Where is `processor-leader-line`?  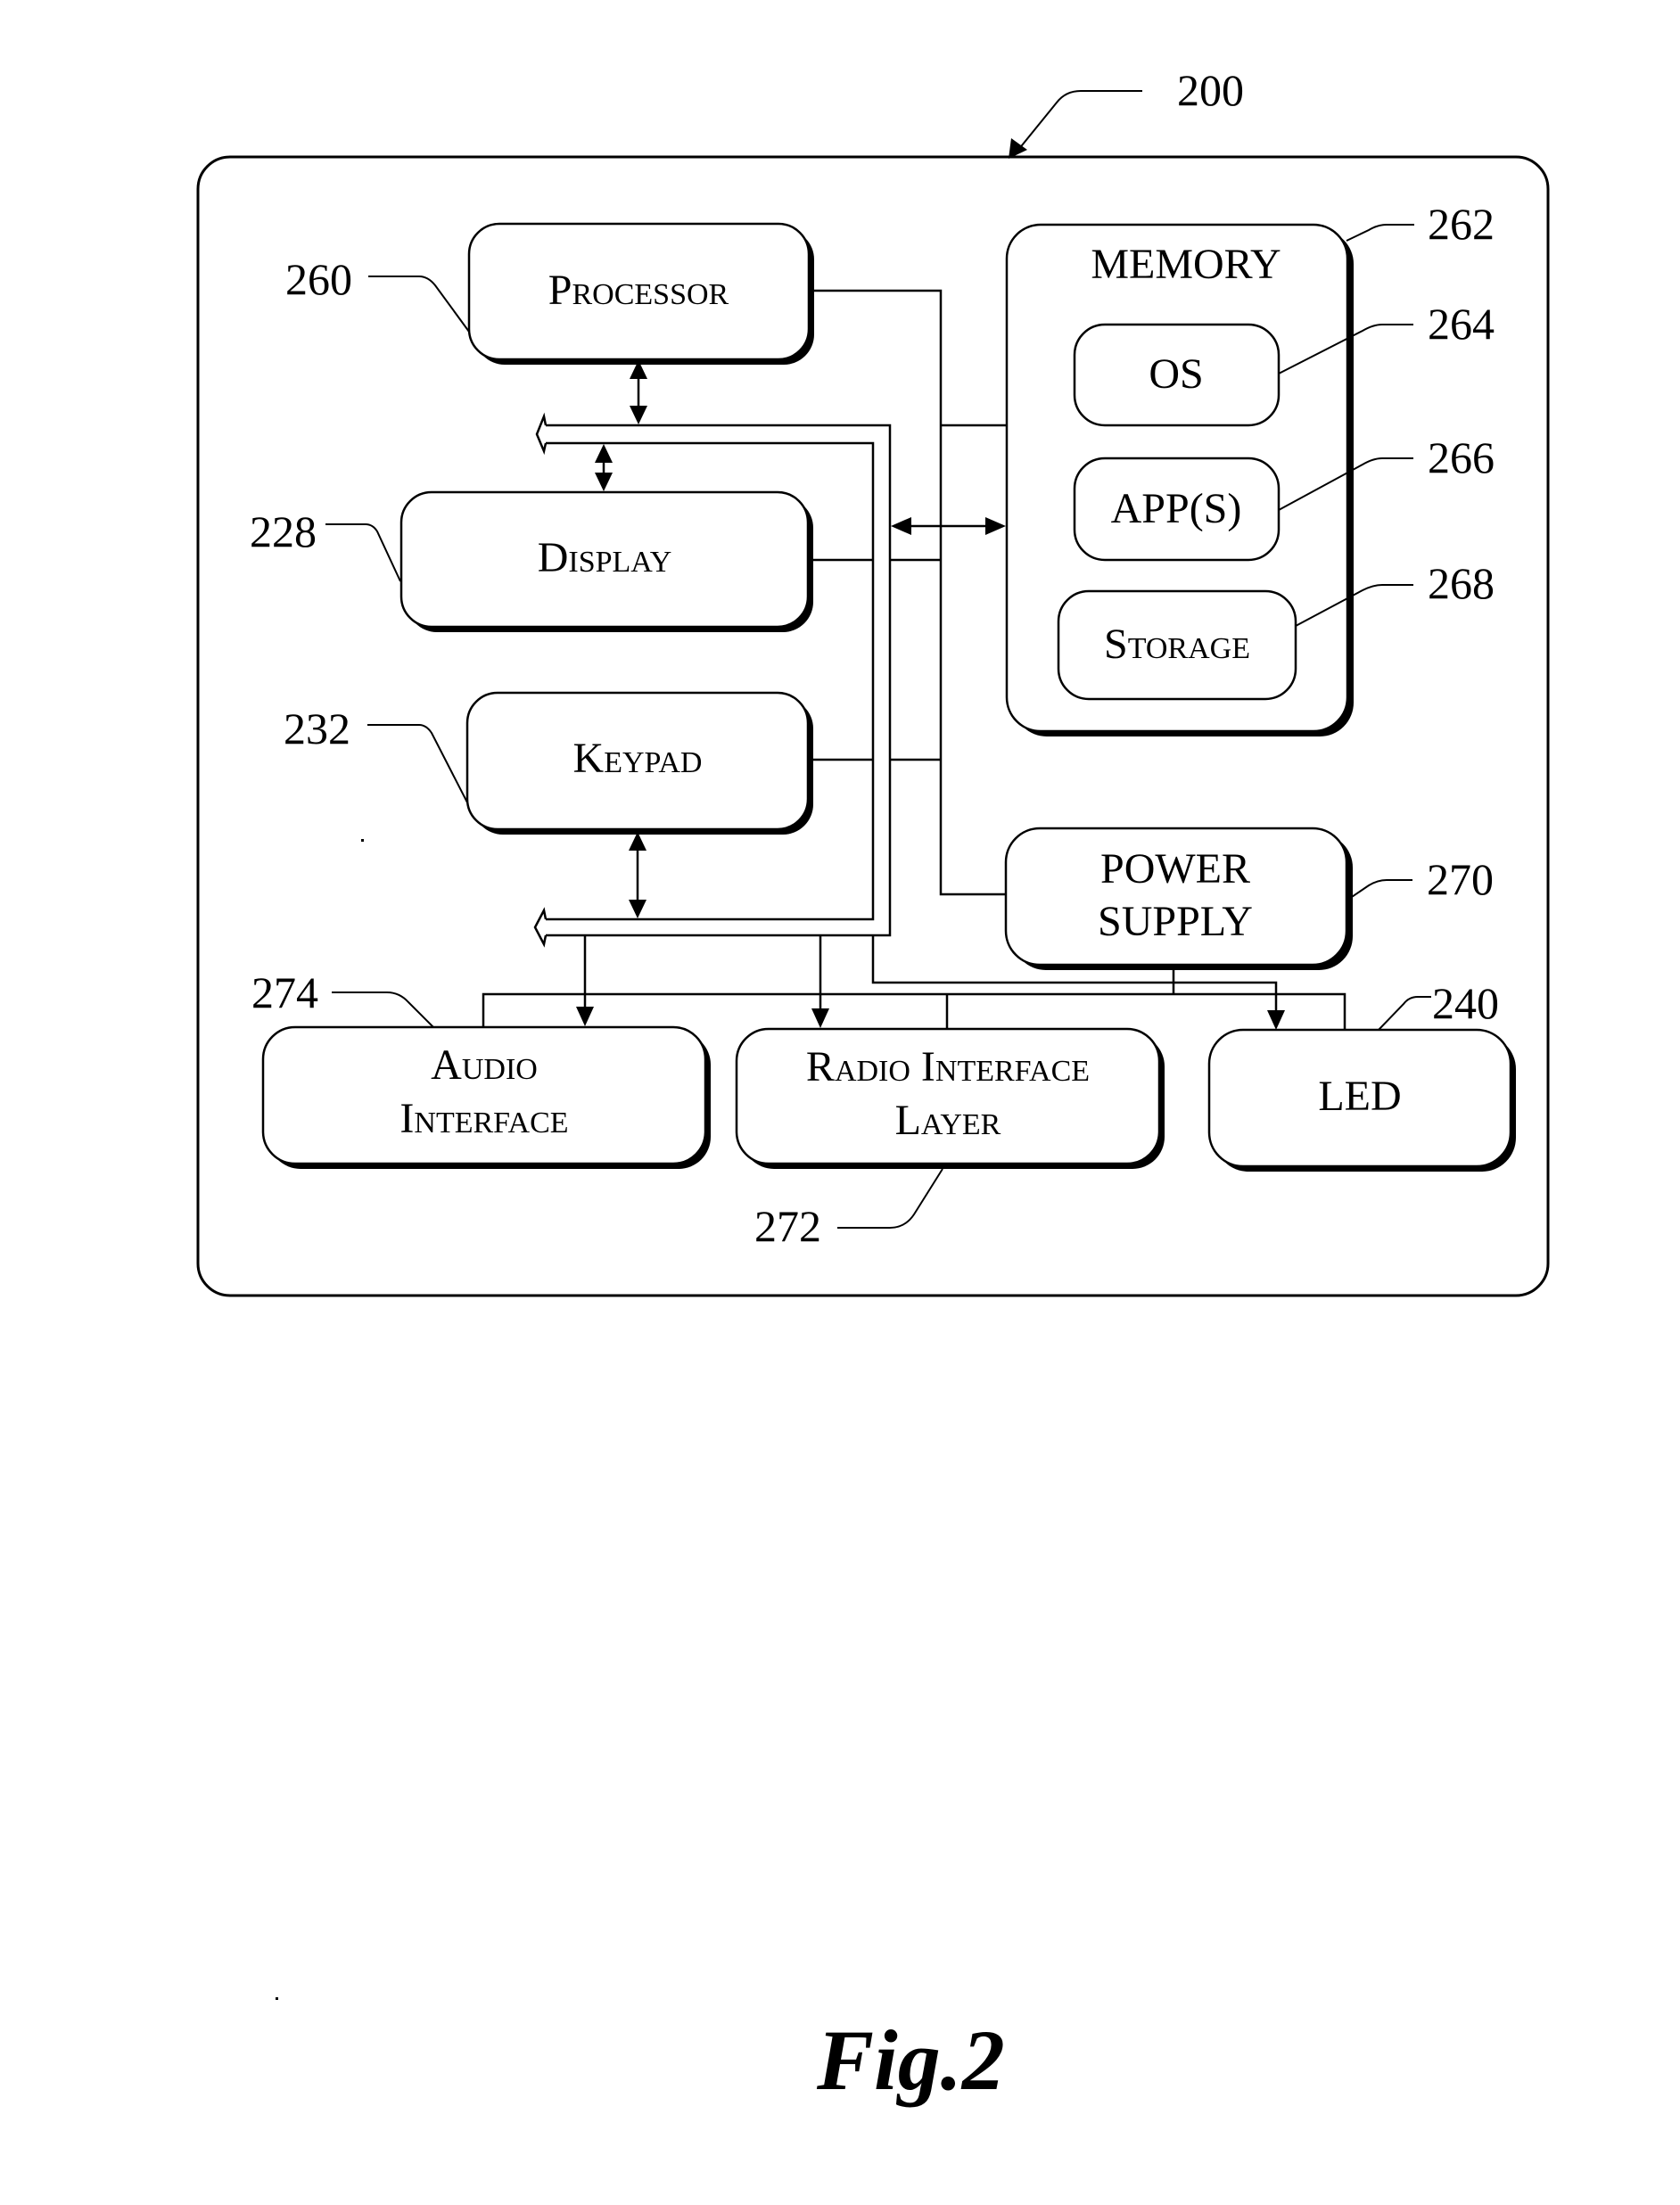 processor-leader-line is located at coordinates (419, 304).